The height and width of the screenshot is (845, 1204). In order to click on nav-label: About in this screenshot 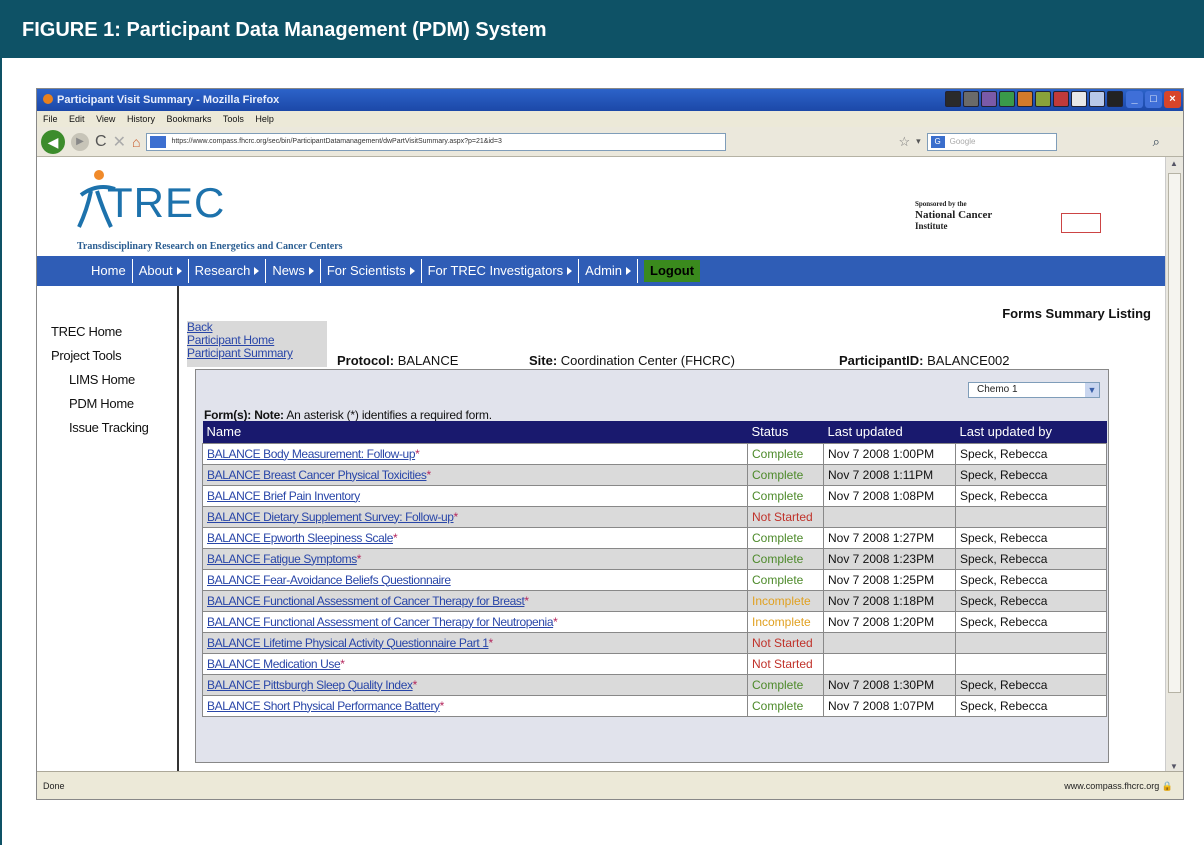, I will do `click(155, 270)`.